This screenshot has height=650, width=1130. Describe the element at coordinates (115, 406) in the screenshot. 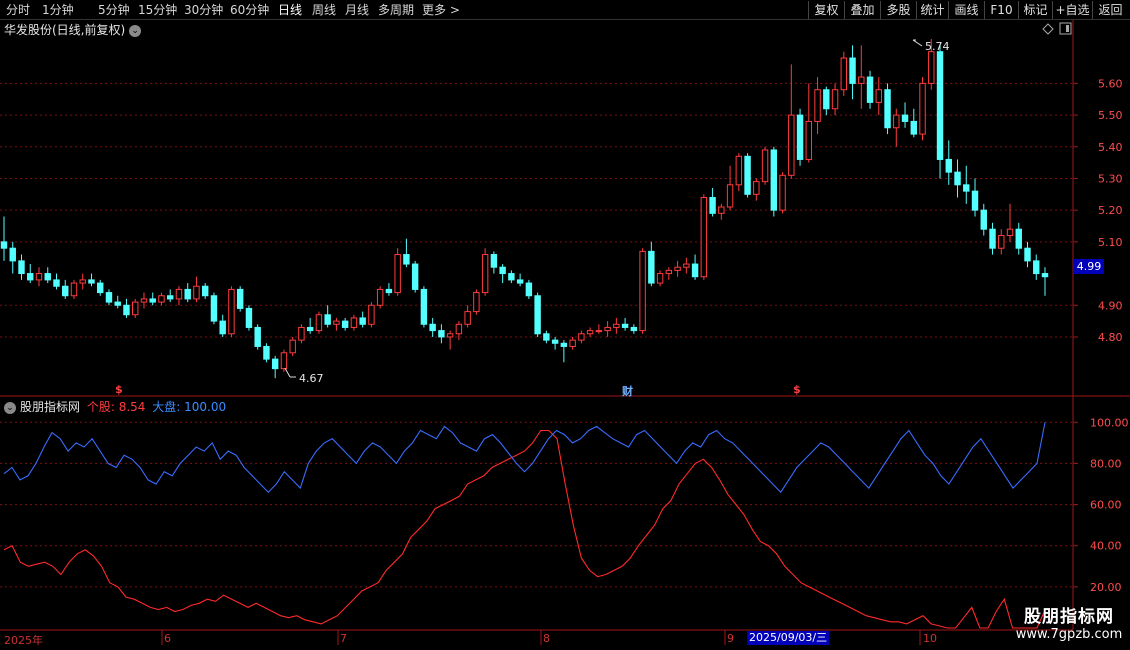

I see `indicator-title: ⌄ 股朋指标网 个股: 8.54 大盘: 100.00` at that location.